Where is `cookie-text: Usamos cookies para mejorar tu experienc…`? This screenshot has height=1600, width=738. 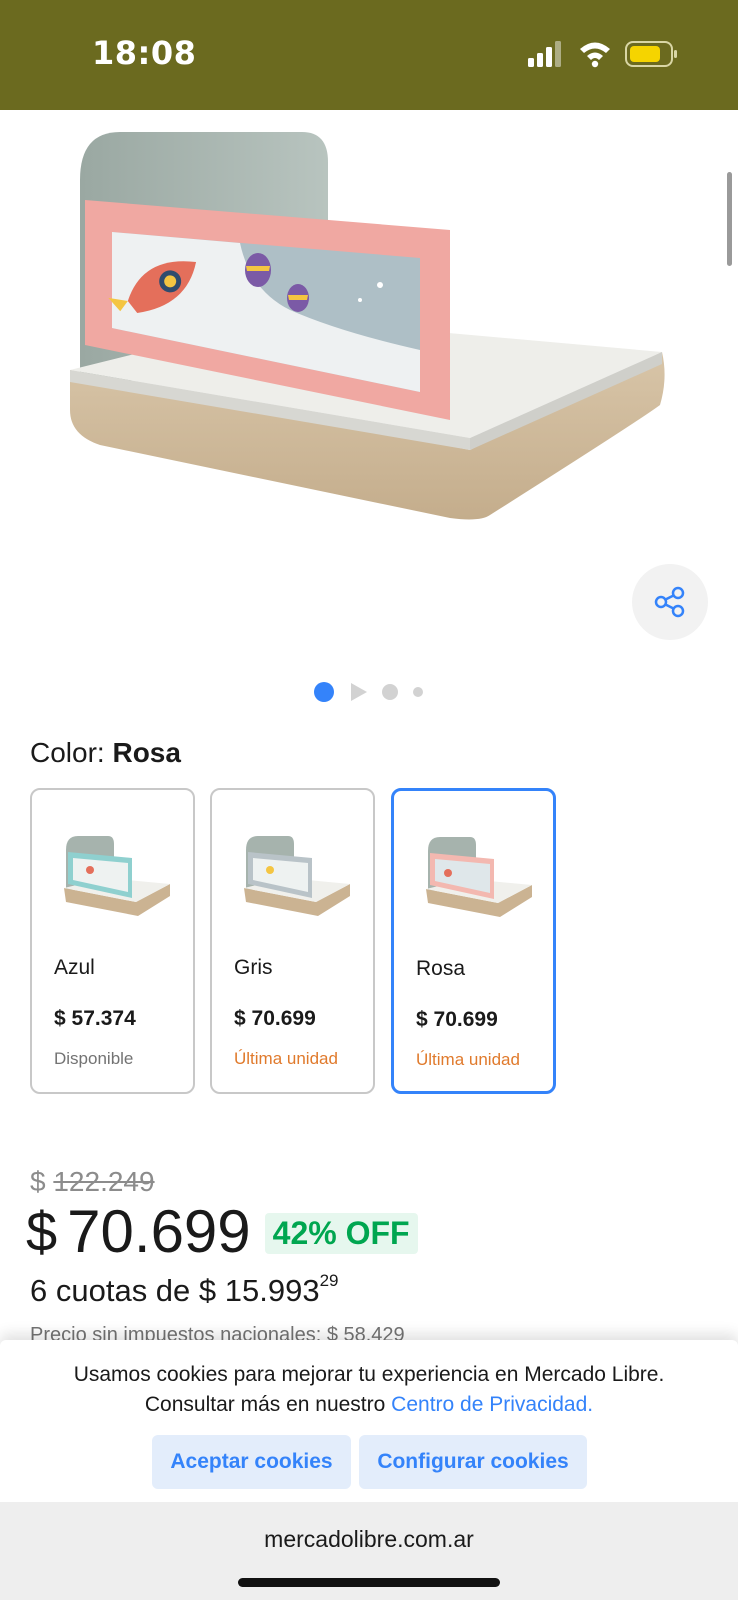
cookie-text: Usamos cookies para mejorar tu experienc… is located at coordinates (369, 1390).